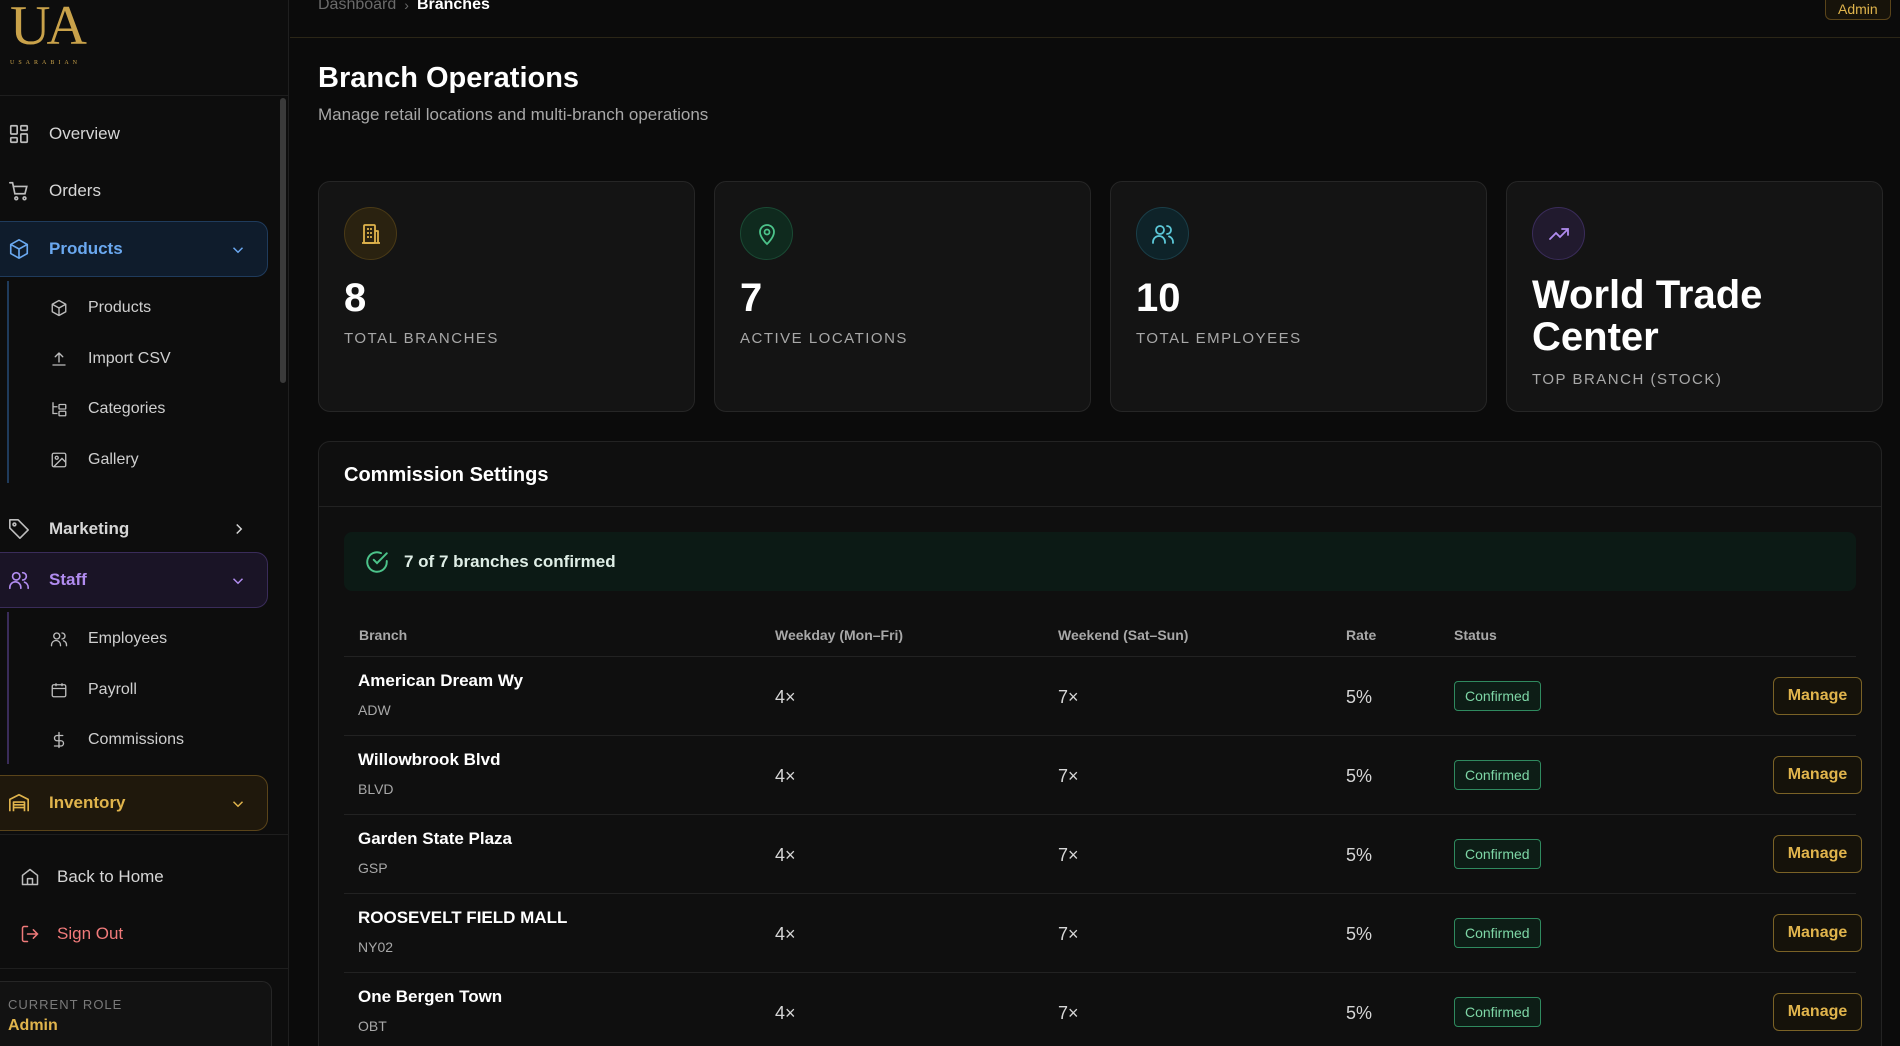 This screenshot has height=1046, width=1900. What do you see at coordinates (1475, 635) in the screenshot?
I see `column-header-status: Status` at bounding box center [1475, 635].